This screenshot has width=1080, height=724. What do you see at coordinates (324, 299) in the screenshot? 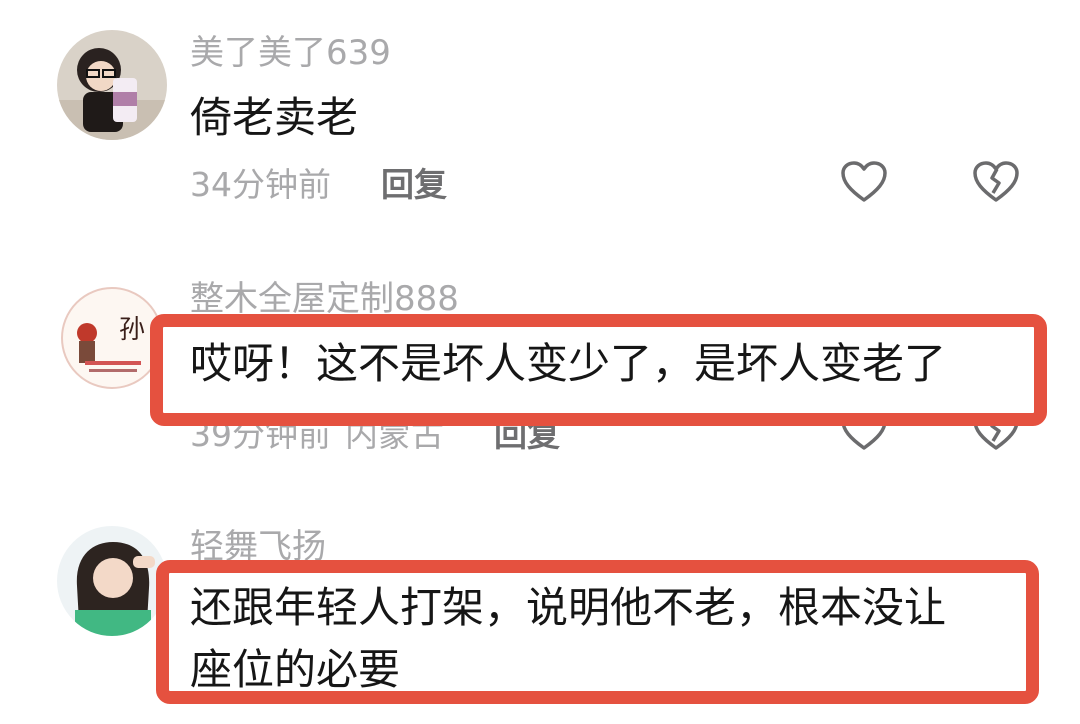
I see `comment-username: 整木全屋定制888` at bounding box center [324, 299].